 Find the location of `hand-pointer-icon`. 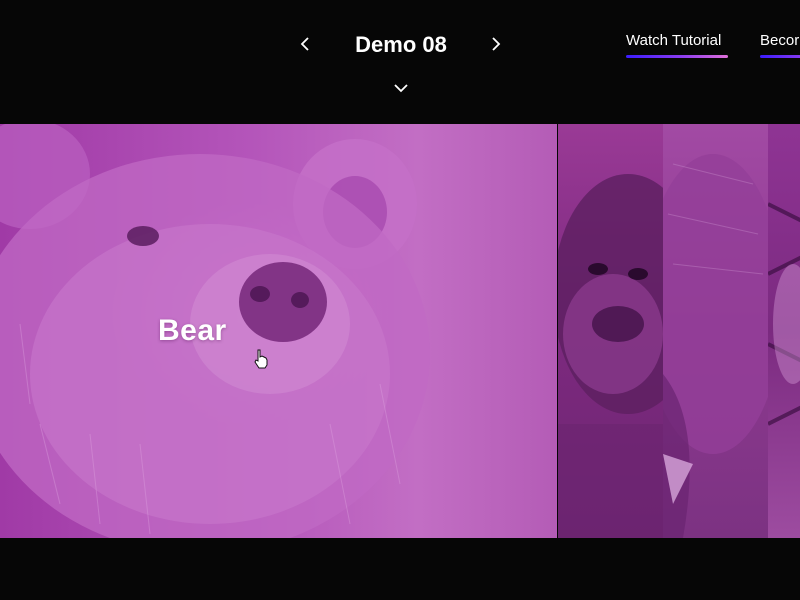

hand-pointer-icon is located at coordinates (261, 359).